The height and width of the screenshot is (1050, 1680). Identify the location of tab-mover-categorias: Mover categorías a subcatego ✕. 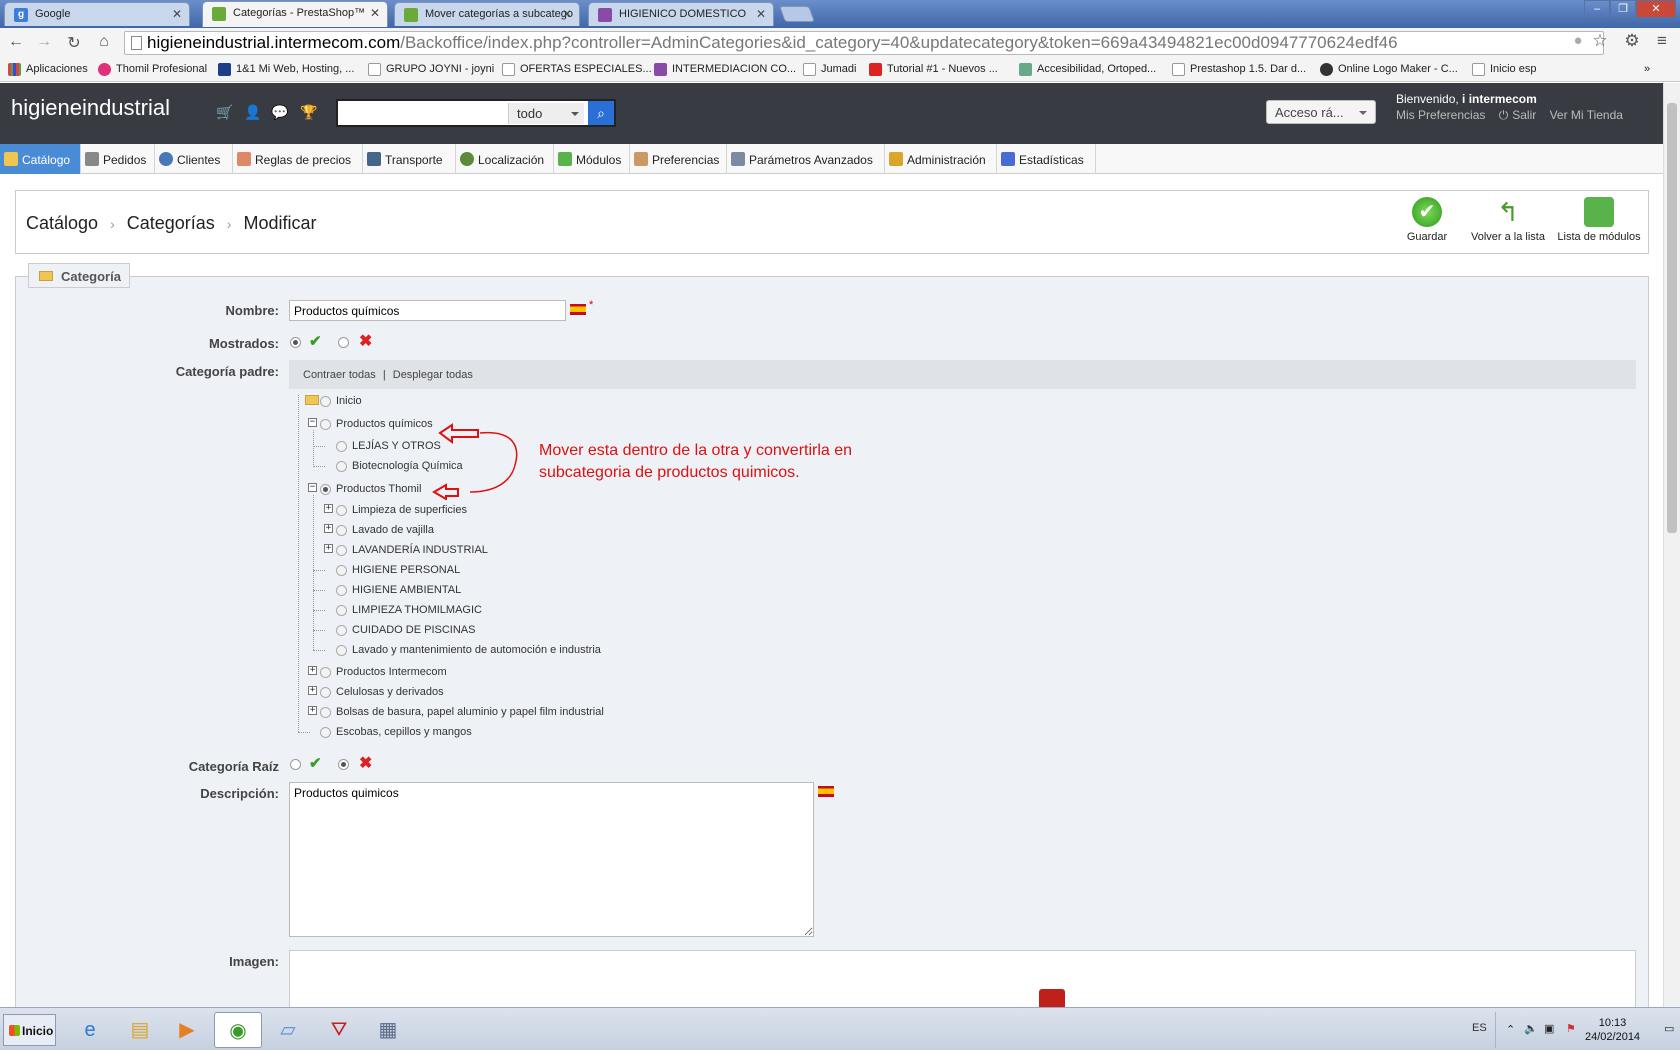
(487, 14).